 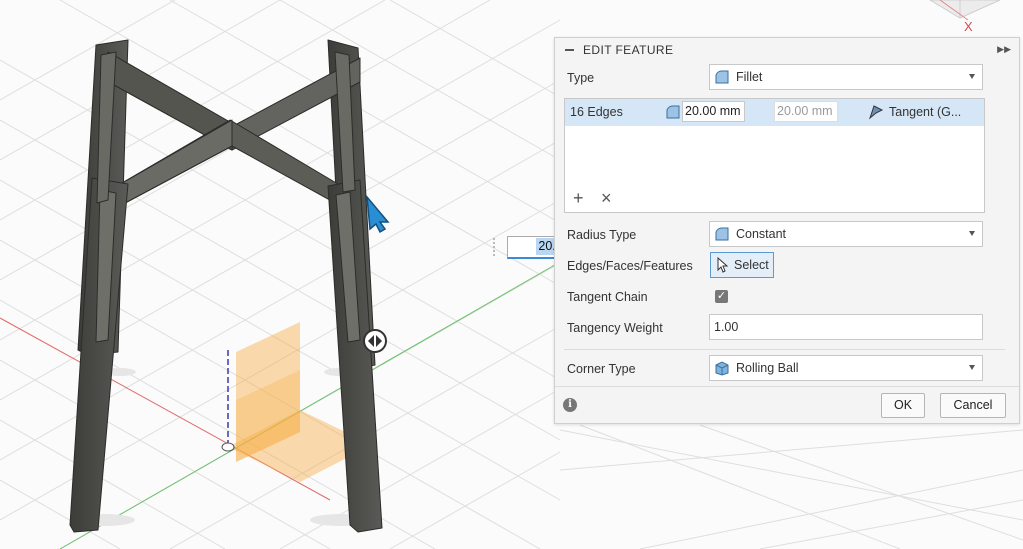 What do you see at coordinates (673, 112) in the screenshot?
I see `radius-icon` at bounding box center [673, 112].